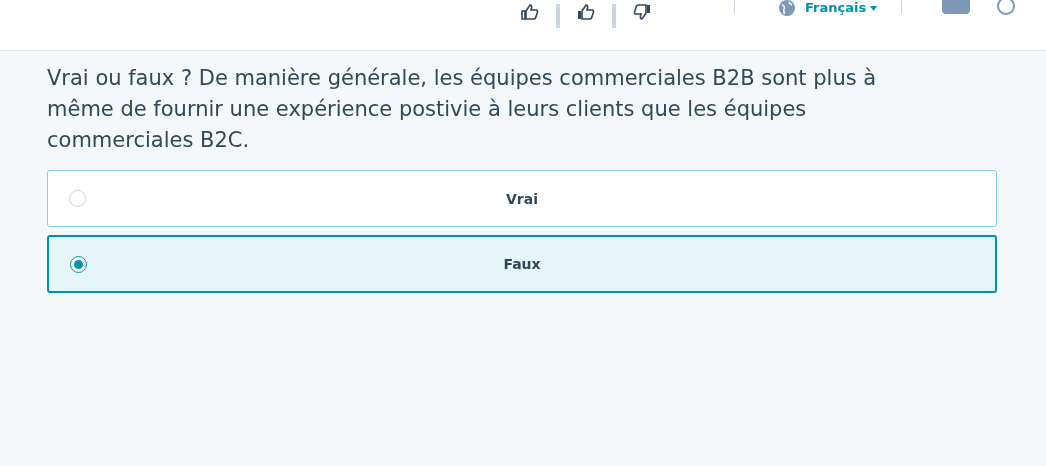 The width and height of the screenshot is (1046, 466). What do you see at coordinates (874, 8) in the screenshot?
I see `caret-icon` at bounding box center [874, 8].